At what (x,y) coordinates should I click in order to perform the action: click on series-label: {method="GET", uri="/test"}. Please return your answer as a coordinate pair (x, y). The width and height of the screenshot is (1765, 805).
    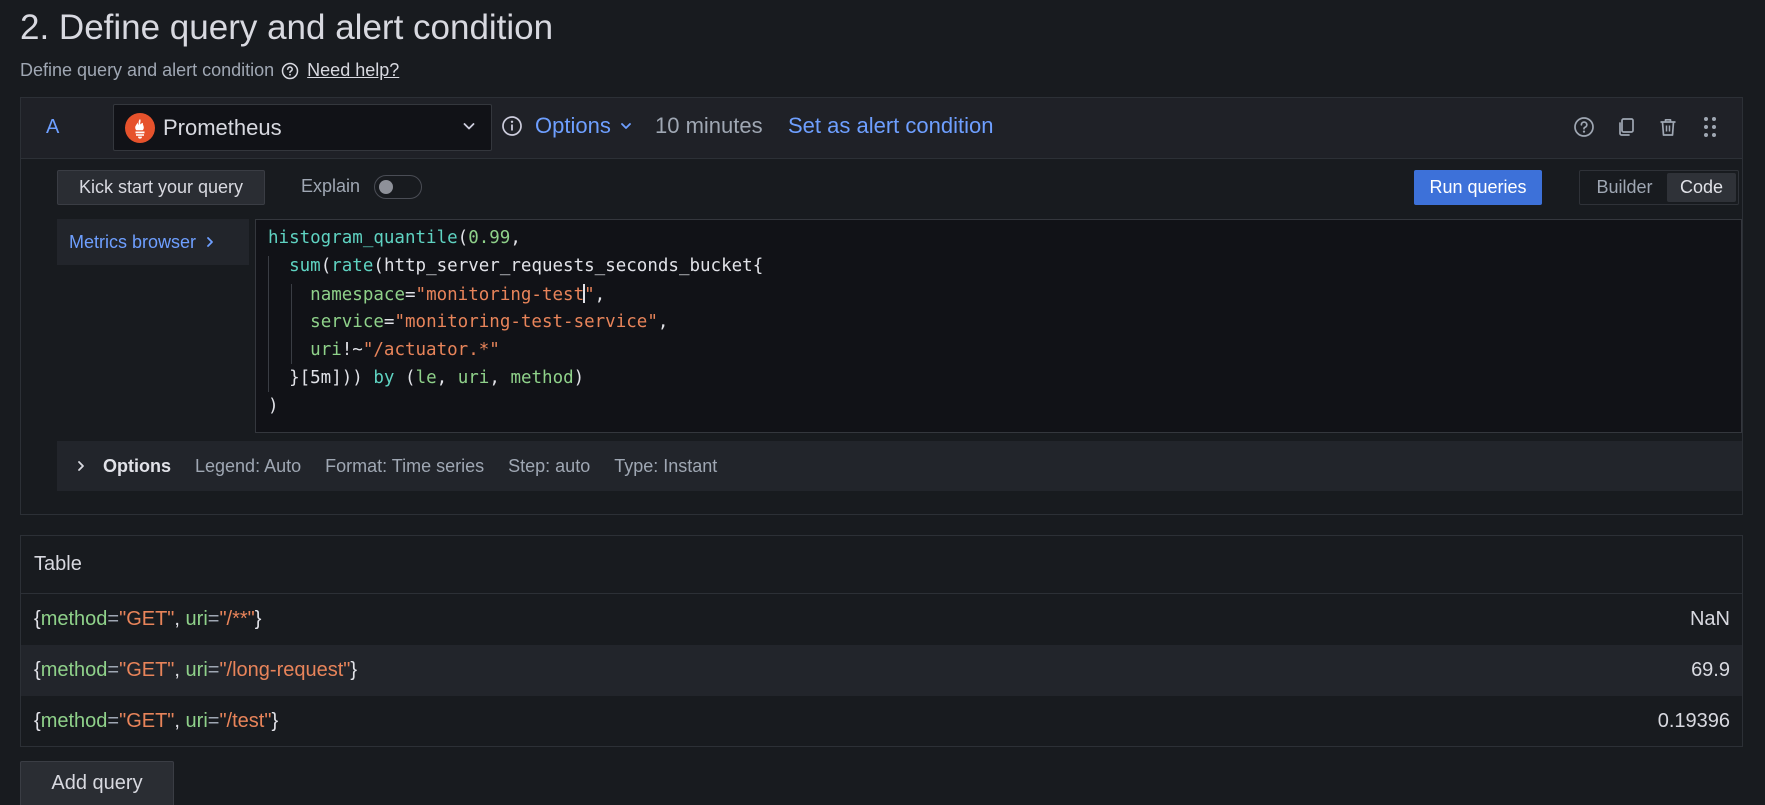
    Looking at the image, I should click on (156, 721).